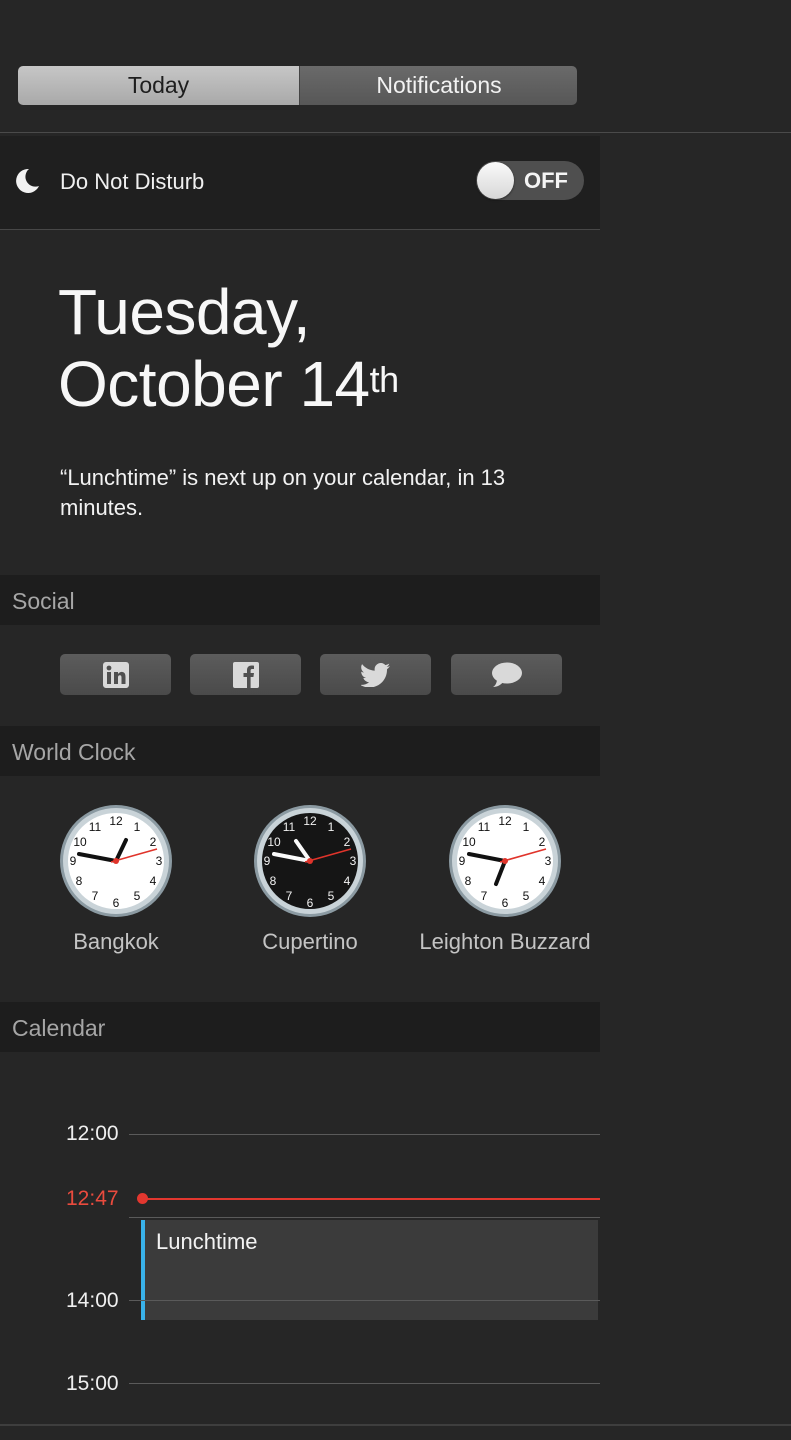 The width and height of the screenshot is (791, 1440). Describe the element at coordinates (384, 379) in the screenshot. I see `date-ordinal-suffix: th` at that location.